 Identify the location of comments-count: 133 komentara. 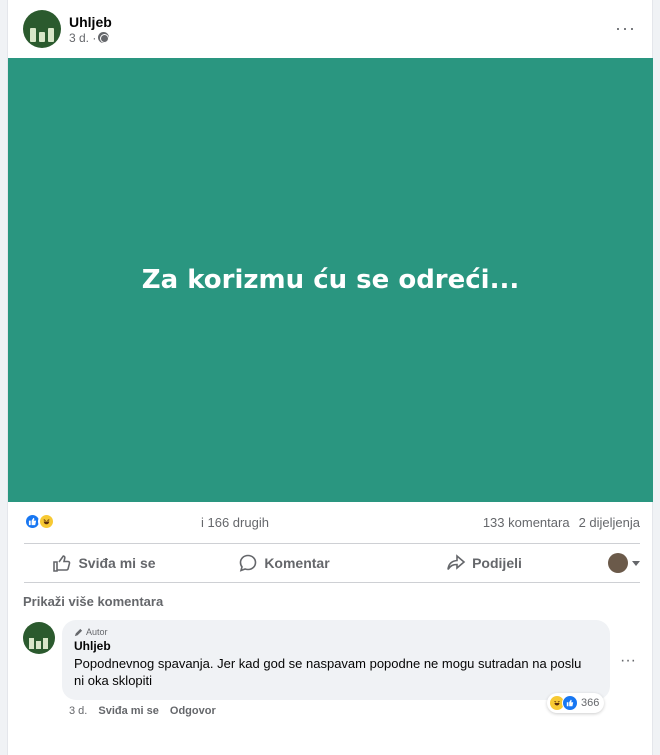
(526, 522).